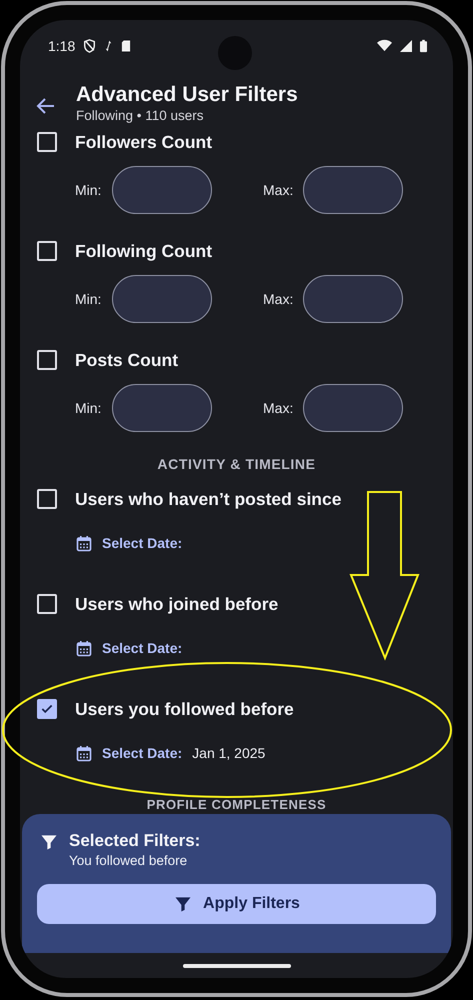  Describe the element at coordinates (176, 604) in the screenshot. I see `filter-label: Users who joined before` at that location.